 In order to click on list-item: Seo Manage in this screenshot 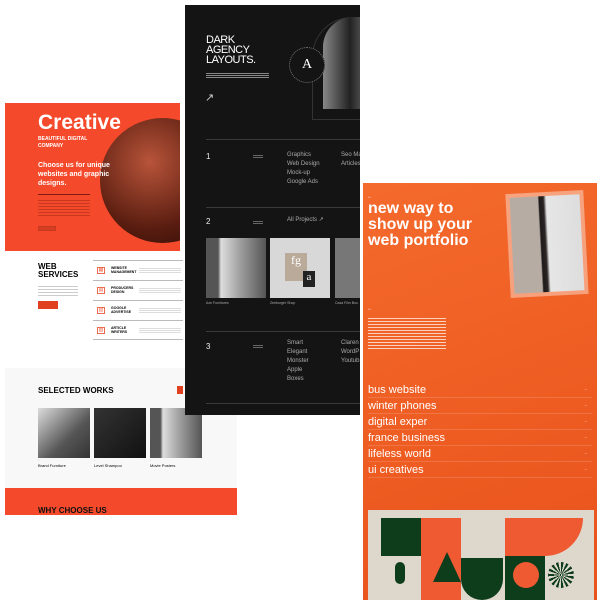, I will do `click(350, 155)`.